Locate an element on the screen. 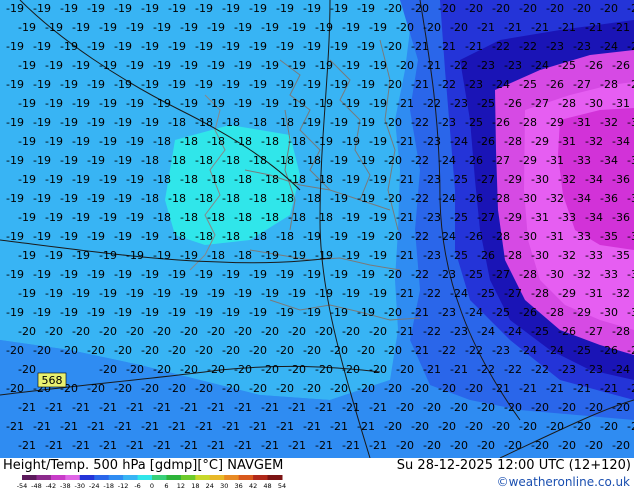 This screenshot has width=634, height=490. scale-label: 24 is located at coordinates (210, 485).